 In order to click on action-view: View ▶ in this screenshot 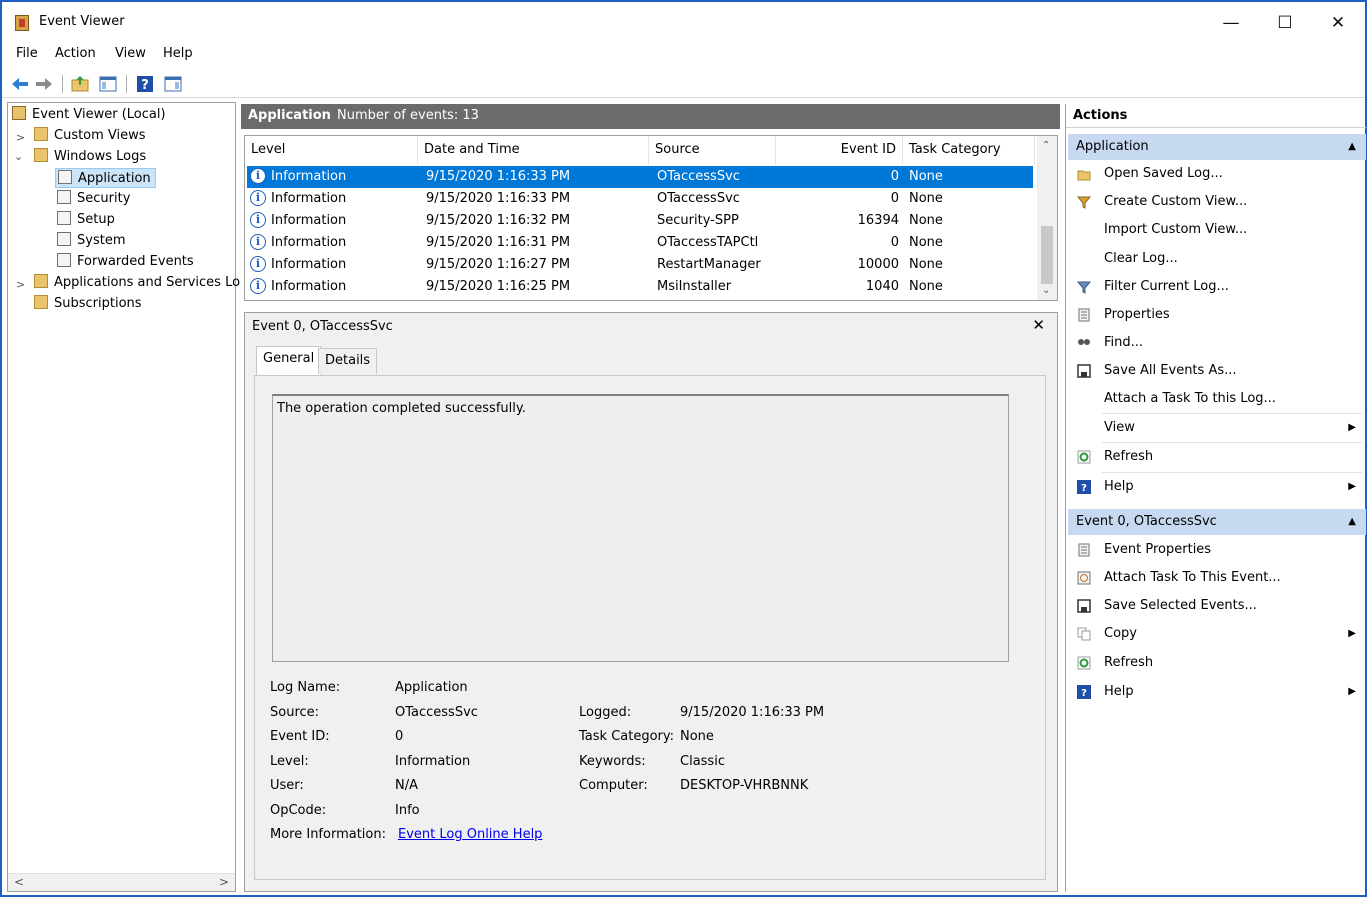, I will do `click(1215, 428)`.